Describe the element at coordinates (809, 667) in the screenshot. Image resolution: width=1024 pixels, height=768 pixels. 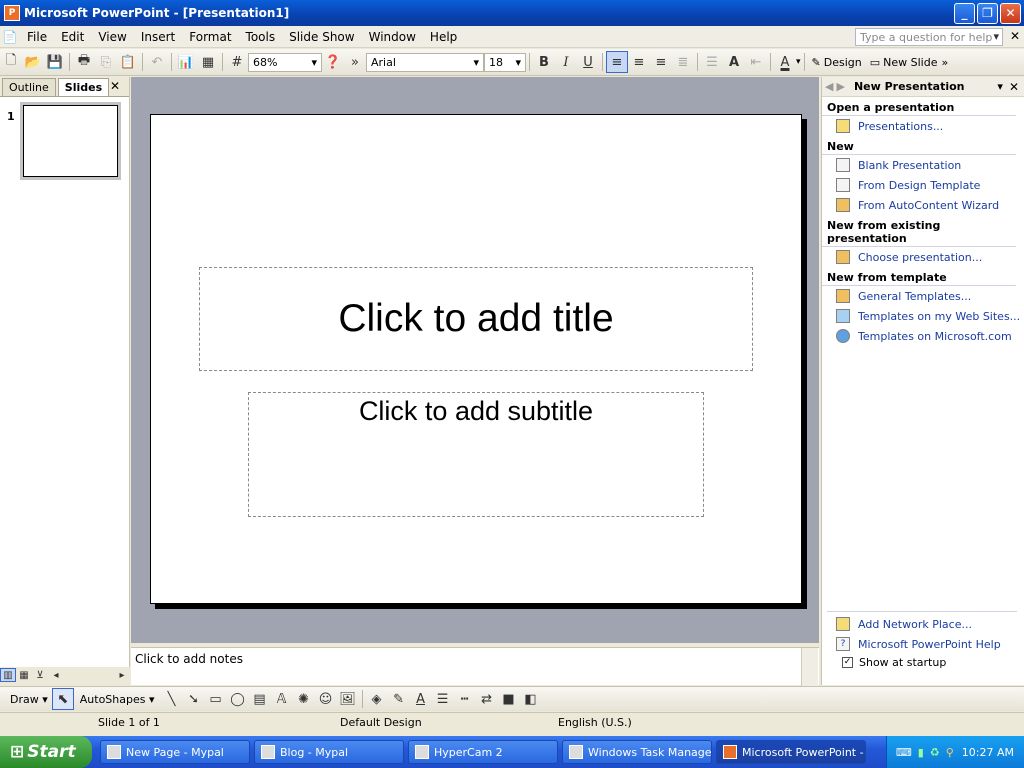
I see `notes-scrollbar` at that location.